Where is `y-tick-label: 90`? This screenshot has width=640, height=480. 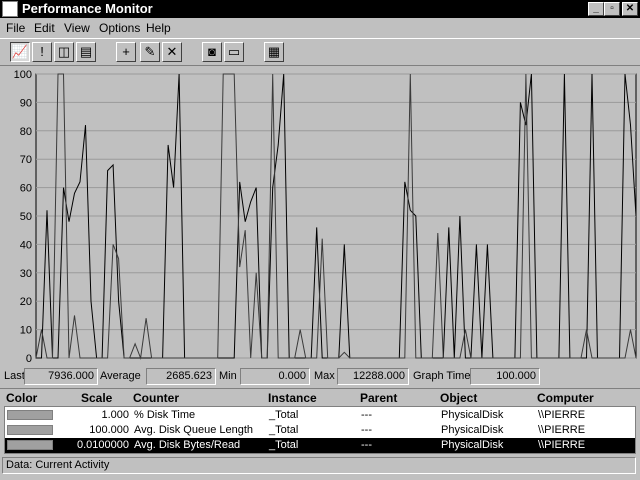
y-tick-label: 90 is located at coordinates (26, 103).